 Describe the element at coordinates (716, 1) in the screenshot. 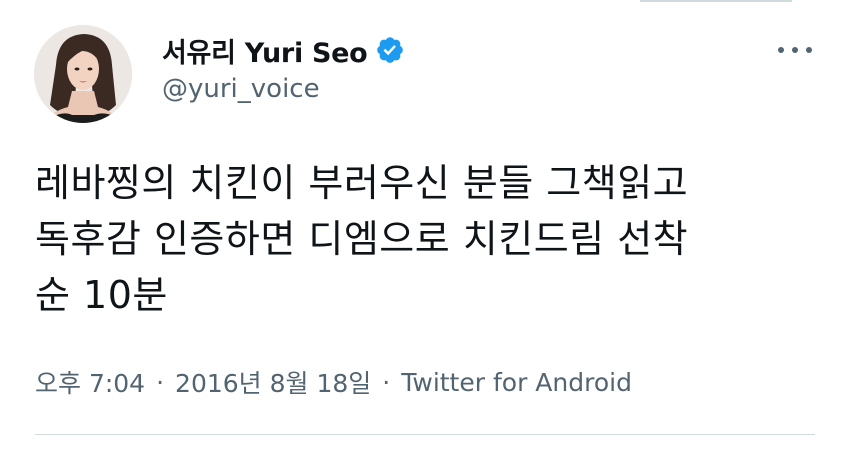

I see `top-divider` at that location.